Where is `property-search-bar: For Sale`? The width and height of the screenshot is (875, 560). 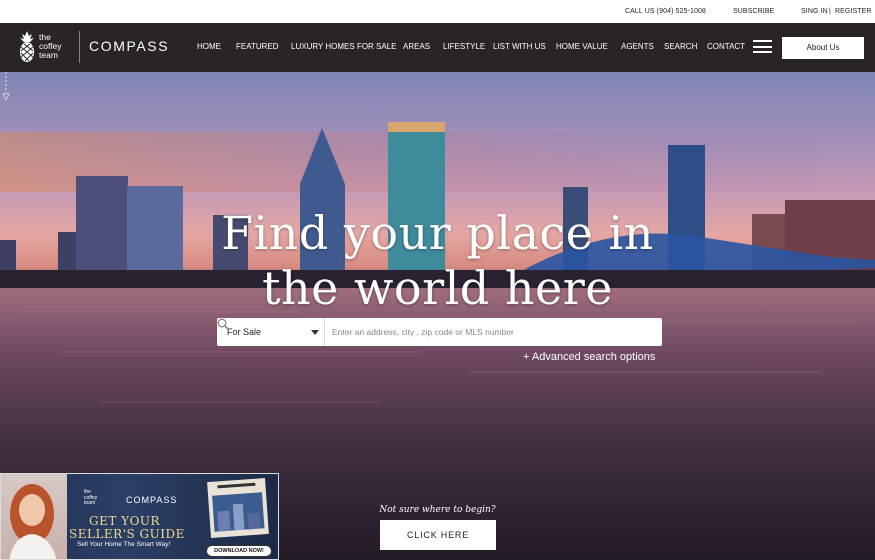
property-search-bar: For Sale is located at coordinates (439, 332).